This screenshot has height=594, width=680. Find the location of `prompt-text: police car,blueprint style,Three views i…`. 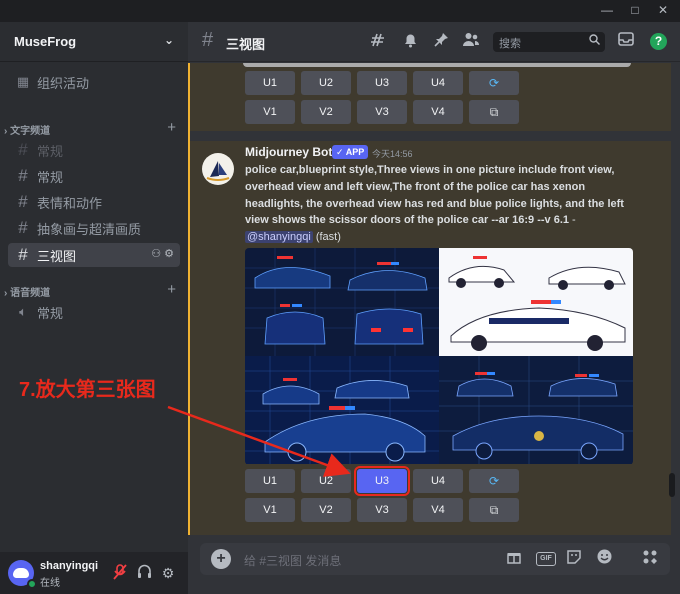

prompt-text: police car,blueprint style,Three views i… is located at coordinates (434, 195).